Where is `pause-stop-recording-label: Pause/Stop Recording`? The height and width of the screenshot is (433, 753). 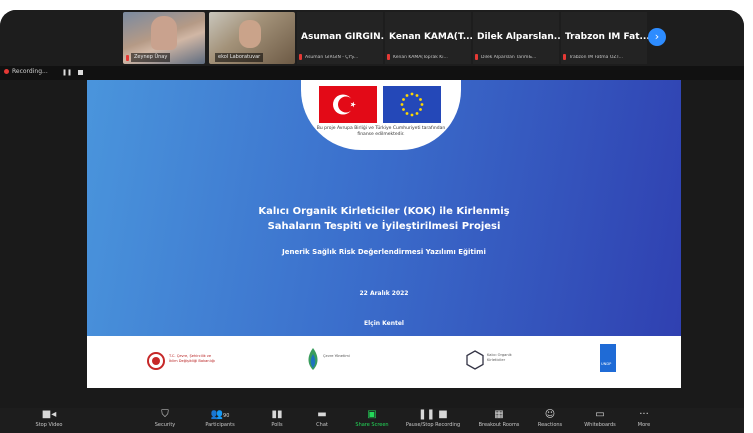 pause-stop-recording-label: Pause/Stop Recording is located at coordinates (433, 425).